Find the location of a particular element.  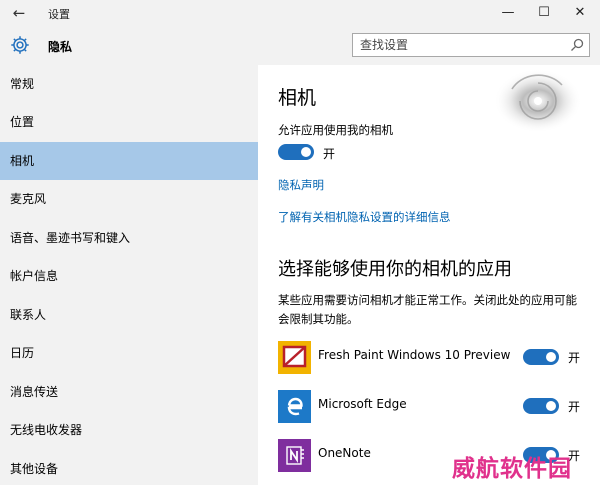

allow-camera-toggle-state: 开 is located at coordinates (329, 154).